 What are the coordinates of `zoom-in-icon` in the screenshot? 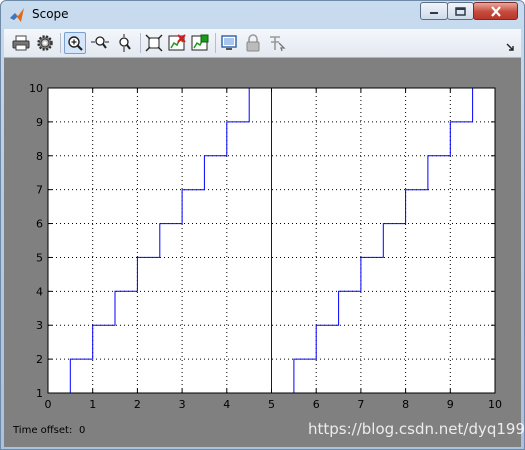 It's located at (75, 43).